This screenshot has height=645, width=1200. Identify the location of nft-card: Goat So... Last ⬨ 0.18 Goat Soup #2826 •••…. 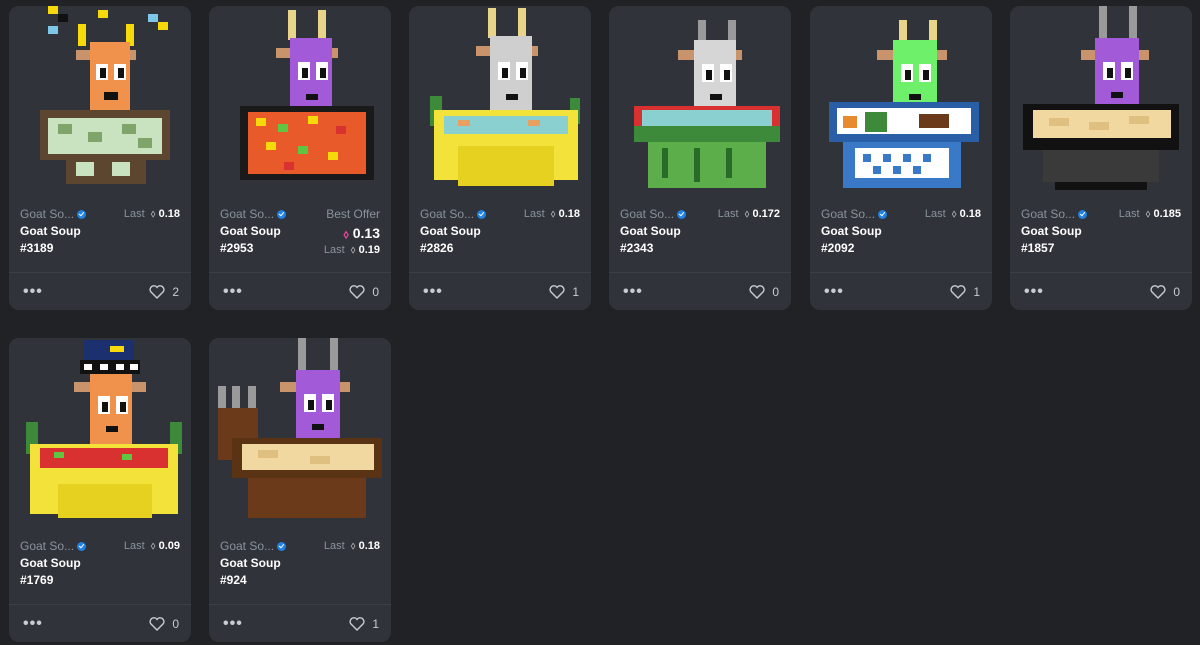
(500, 158).